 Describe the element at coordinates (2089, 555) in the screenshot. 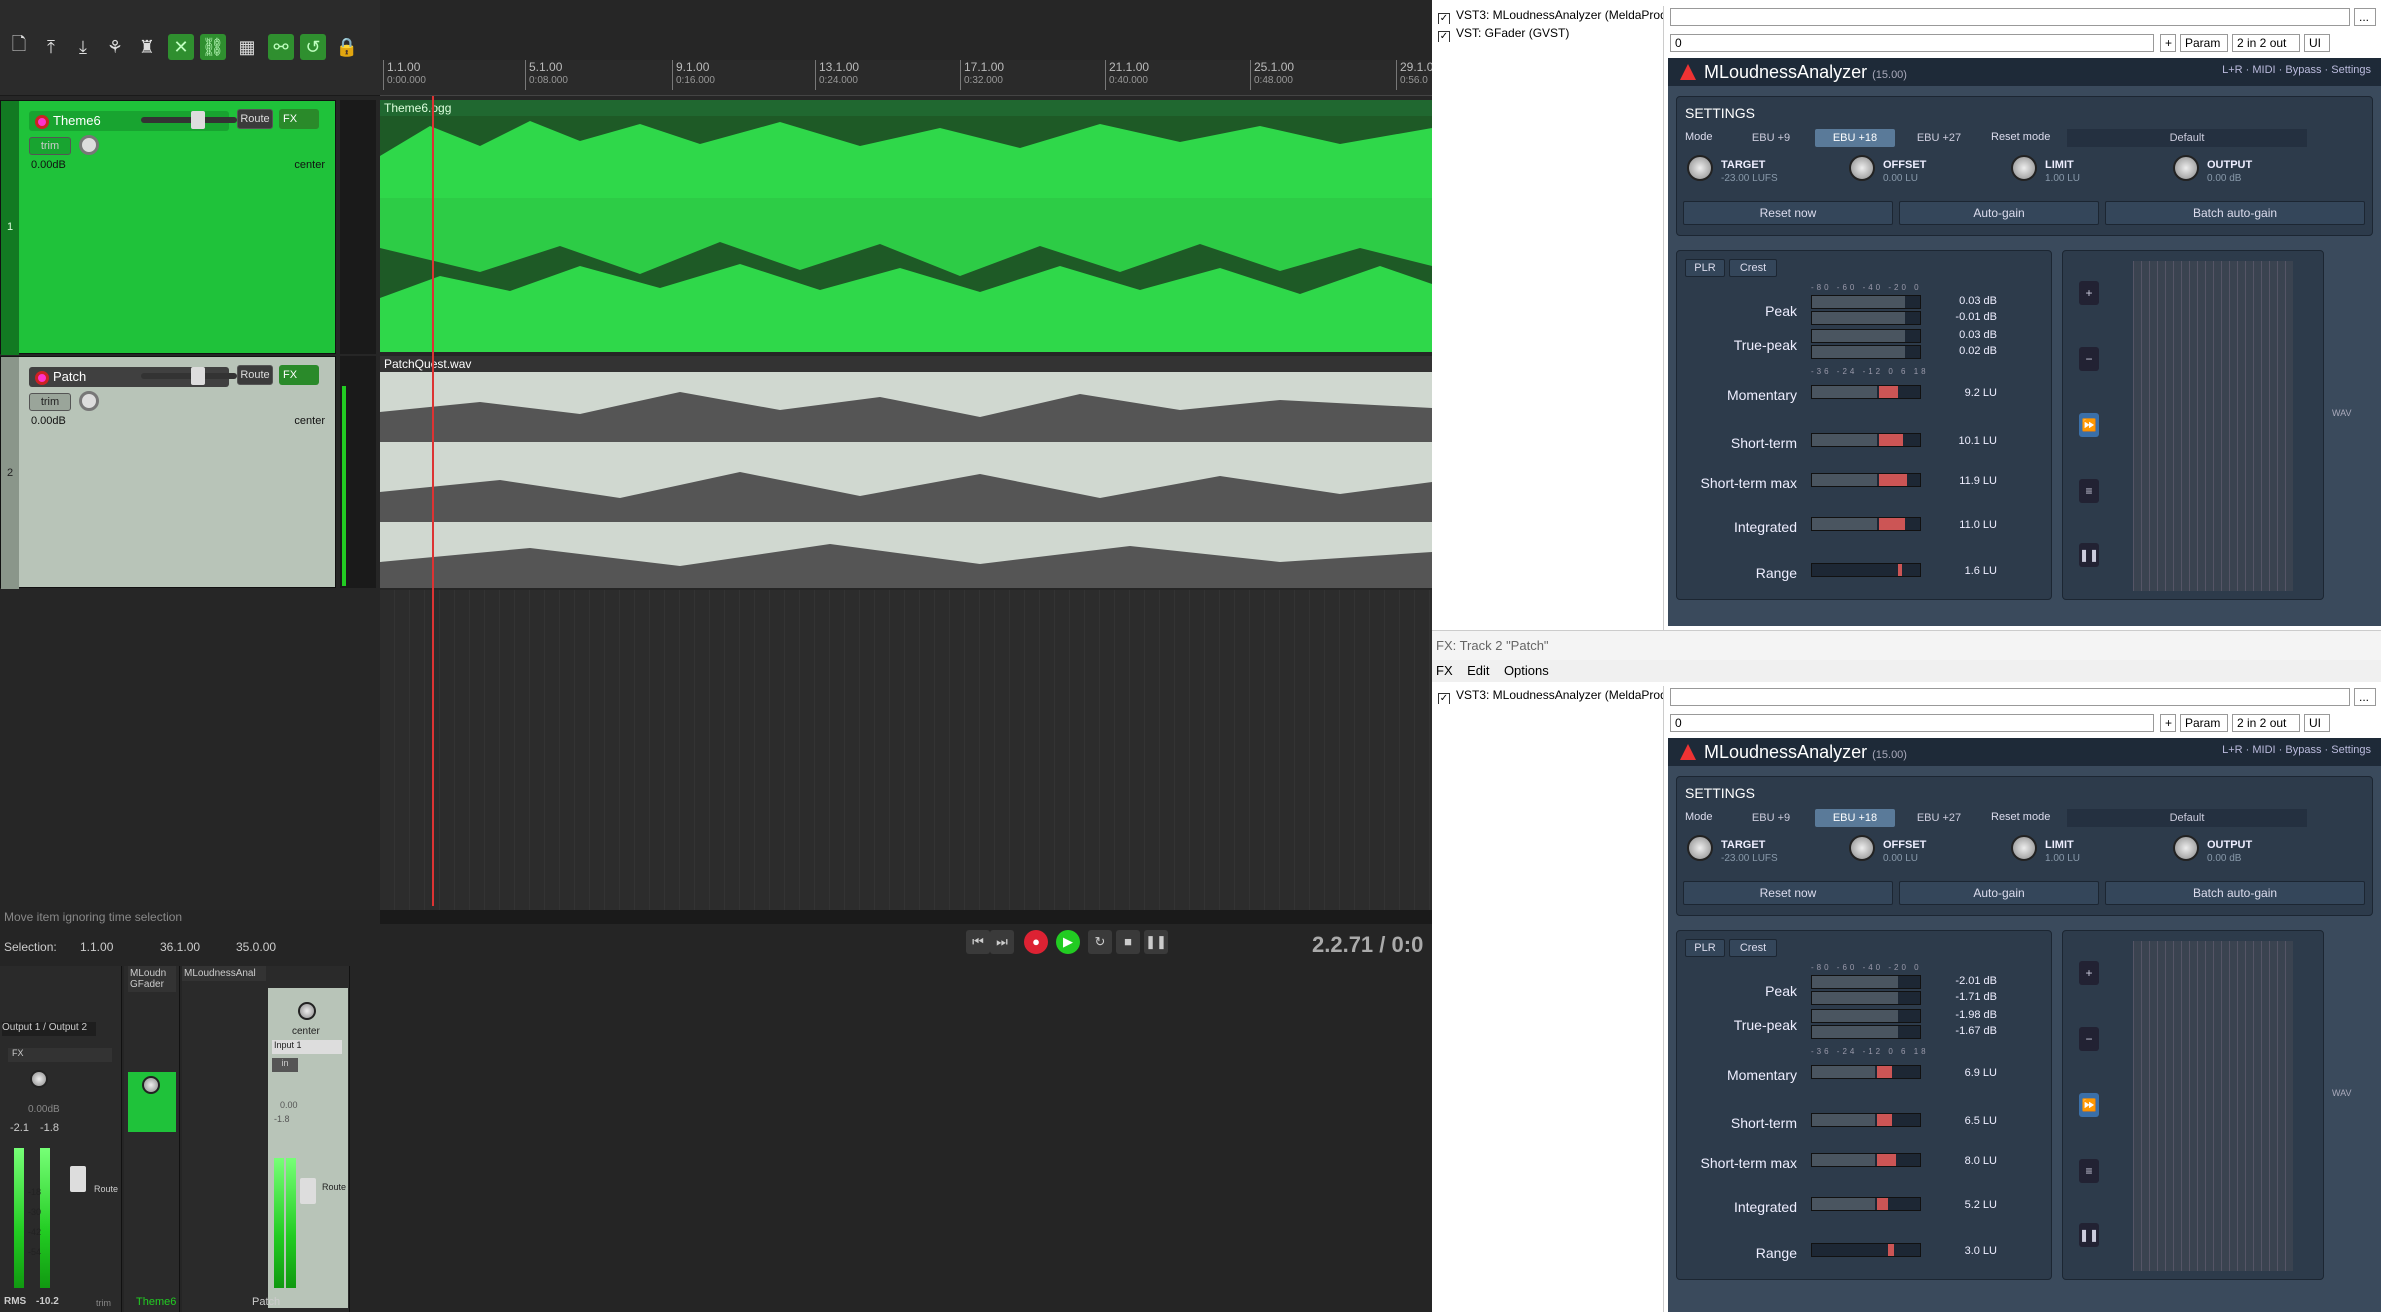

I see `pause-graph-icon: ❚❚` at that location.